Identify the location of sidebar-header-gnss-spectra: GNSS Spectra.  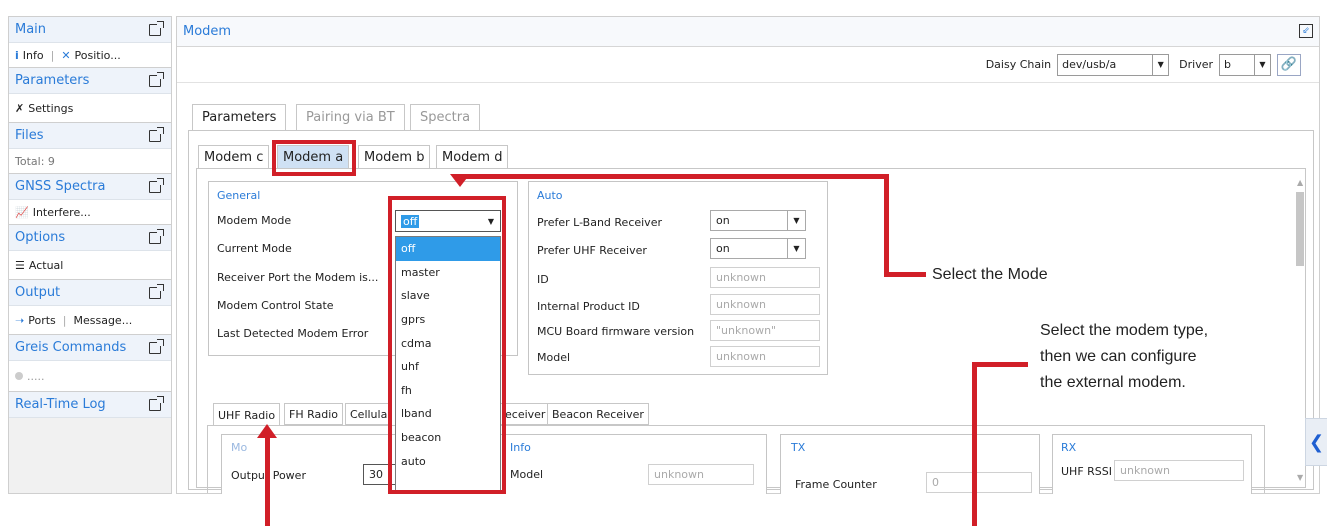
(90, 187).